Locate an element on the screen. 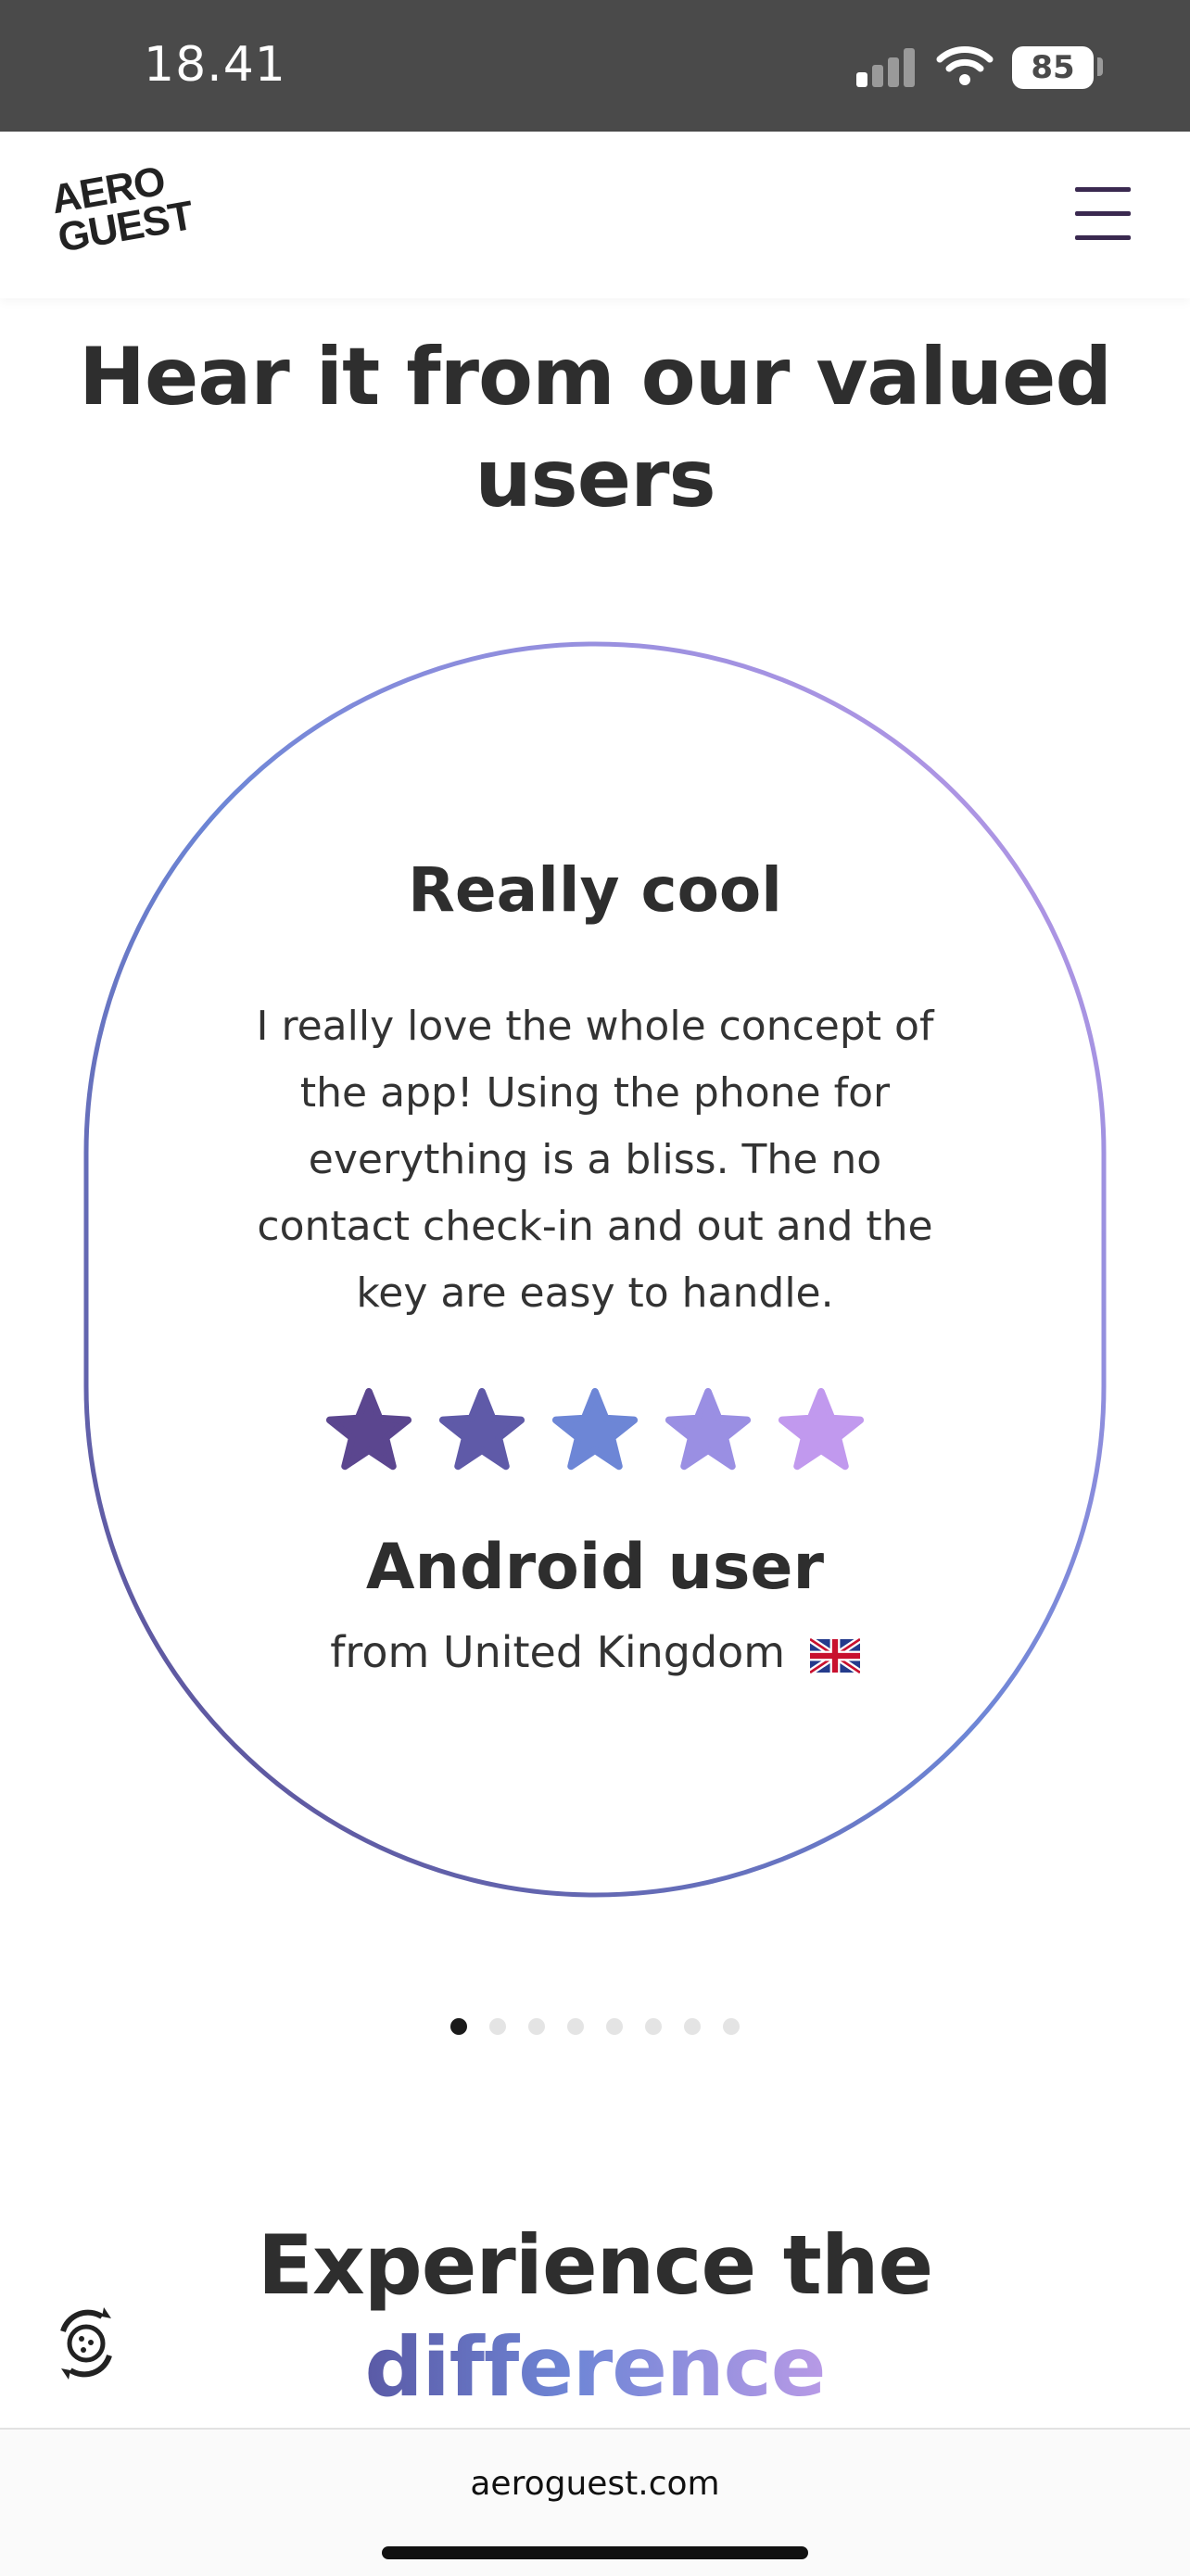  site-header: AERO GUEST is located at coordinates (595, 215).